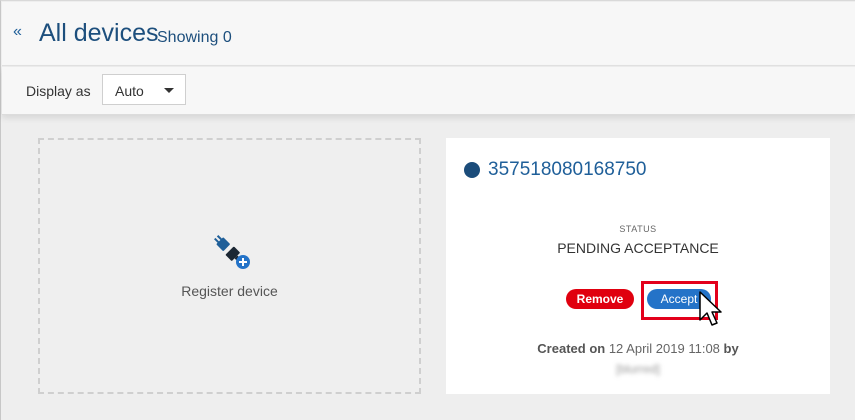  I want to click on status-value: PENDING ACCEPTANCE, so click(638, 248).